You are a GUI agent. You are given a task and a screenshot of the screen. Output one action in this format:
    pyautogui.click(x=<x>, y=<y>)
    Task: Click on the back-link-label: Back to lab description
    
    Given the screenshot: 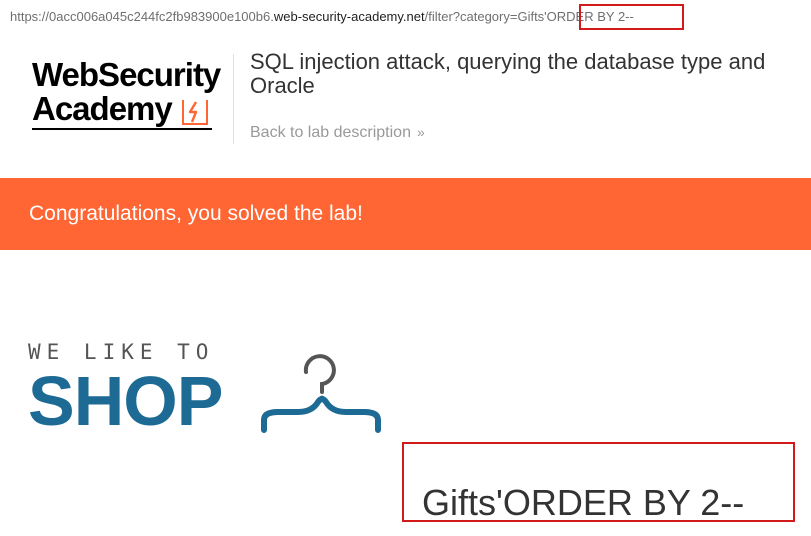 What is the action you would take?
    pyautogui.click(x=330, y=132)
    